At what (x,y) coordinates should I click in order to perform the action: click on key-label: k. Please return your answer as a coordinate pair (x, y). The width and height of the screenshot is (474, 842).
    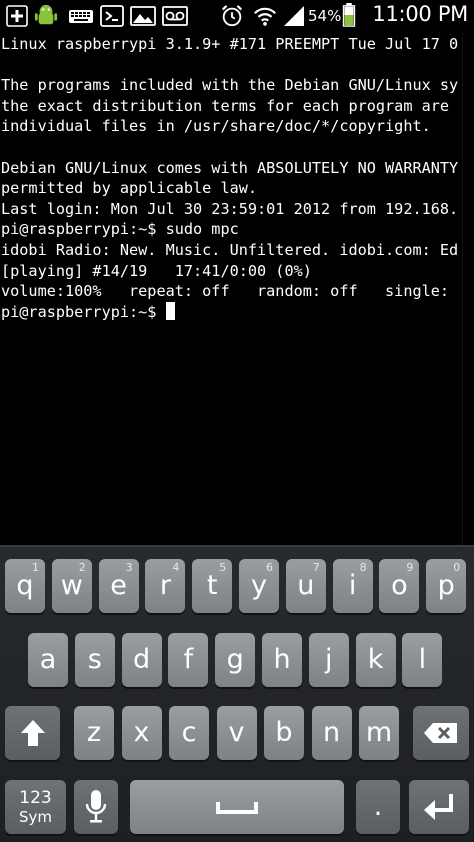
    Looking at the image, I should click on (375, 659).